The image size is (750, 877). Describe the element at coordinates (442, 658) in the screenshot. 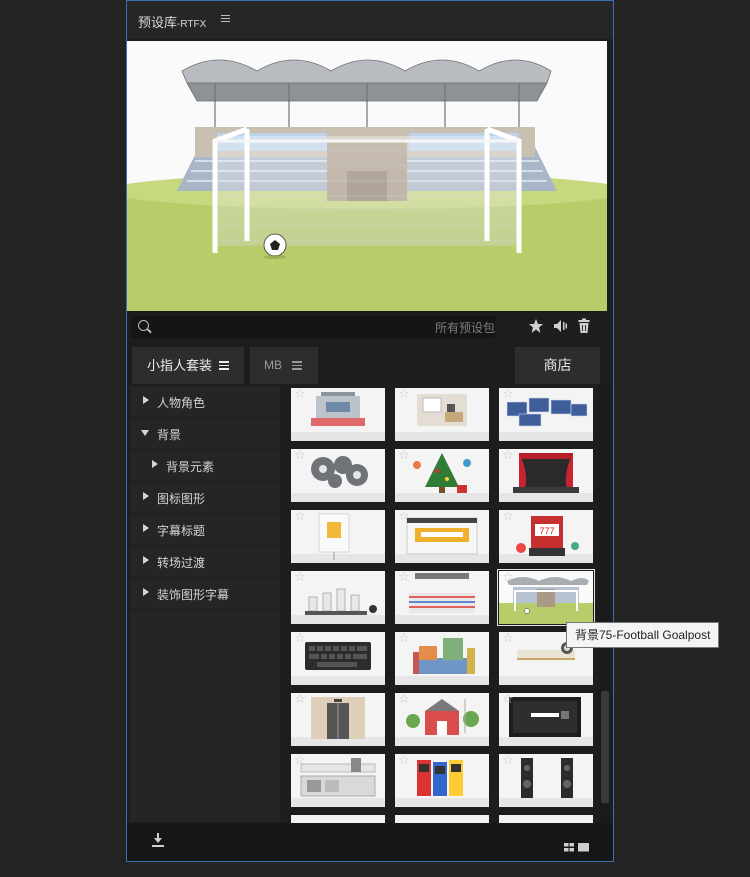

I see `thumbnail-bookshelf-city: ☆` at that location.